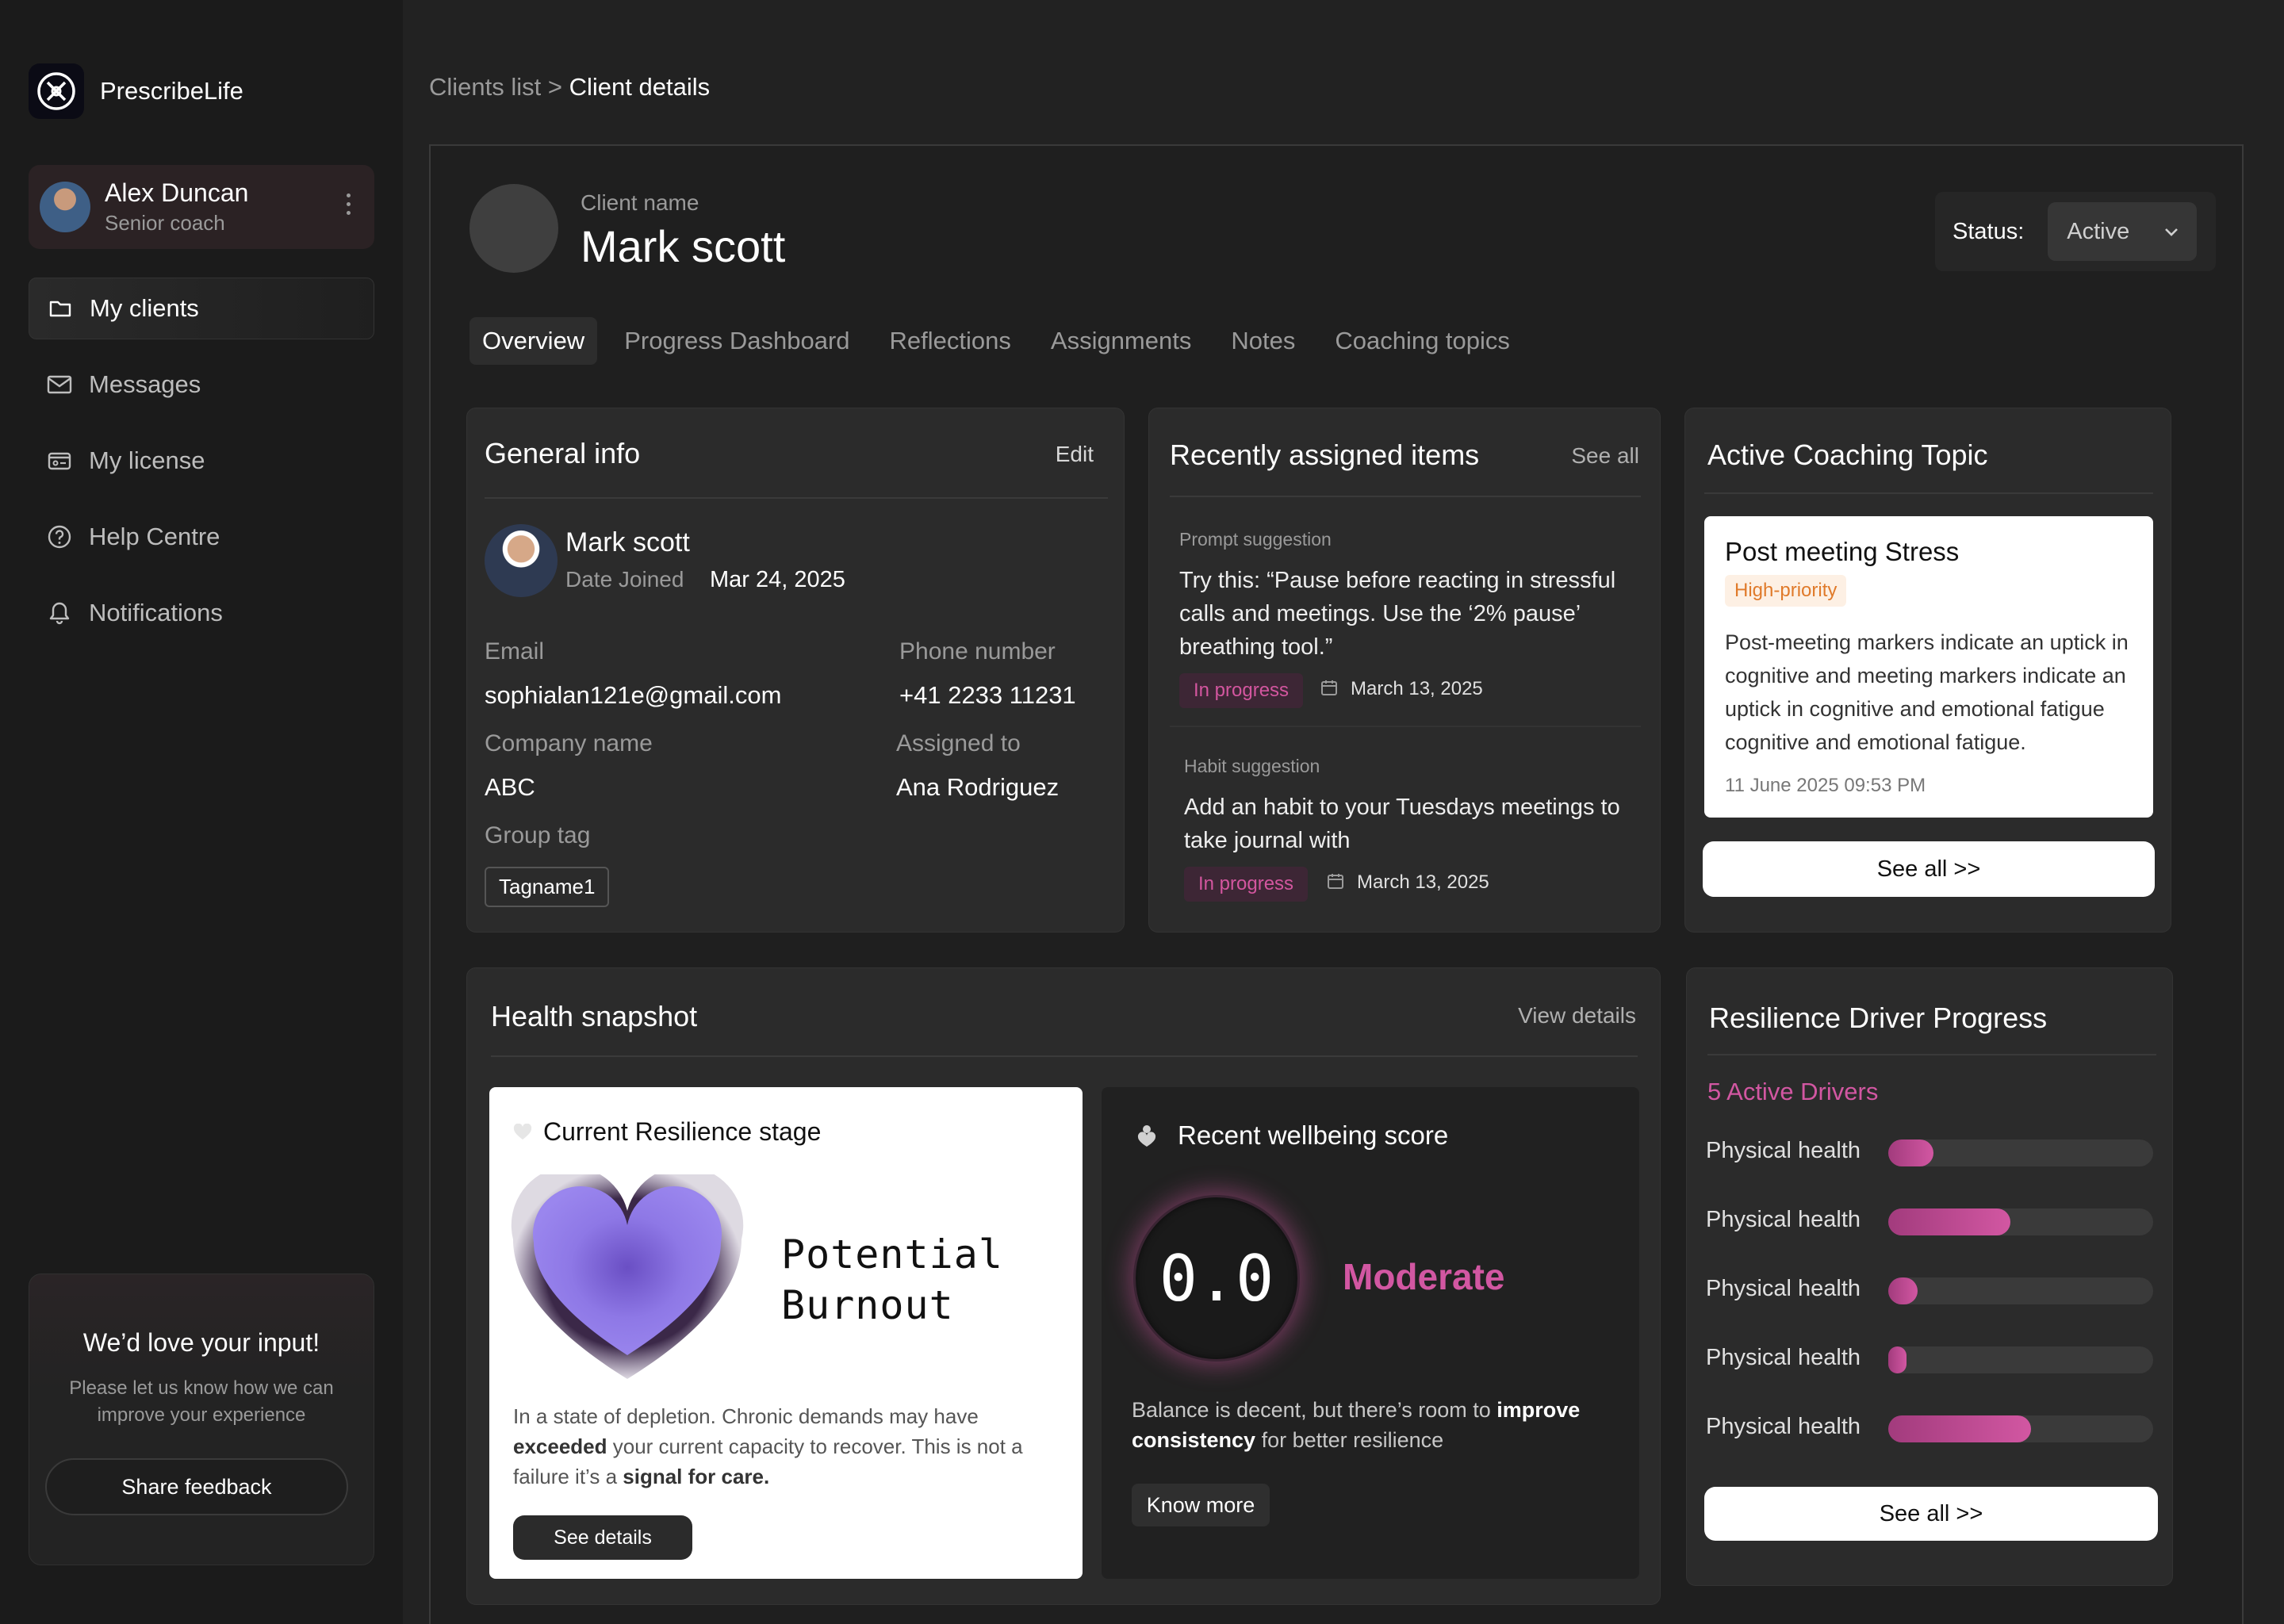 This screenshot has height=1624, width=2284. I want to click on app-logo: PrescribeLife, so click(136, 91).